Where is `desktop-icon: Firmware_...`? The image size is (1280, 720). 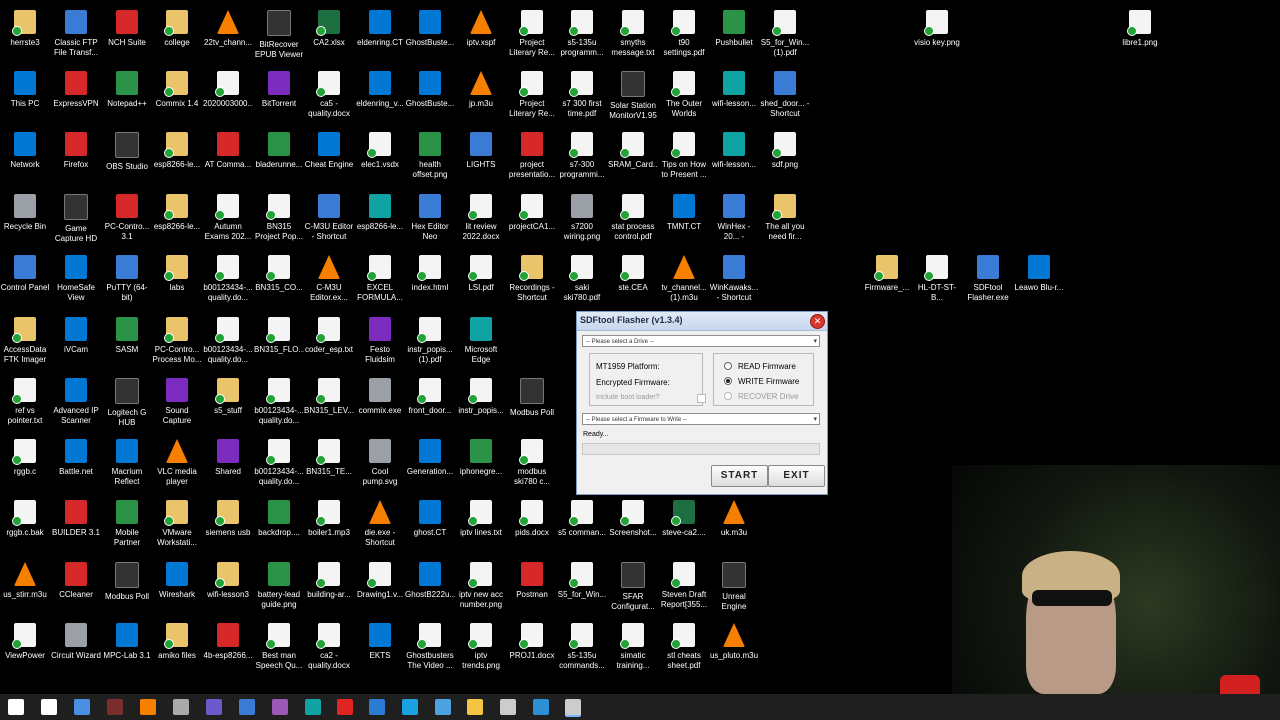
desktop-icon: Firmware_... is located at coordinates (887, 278).